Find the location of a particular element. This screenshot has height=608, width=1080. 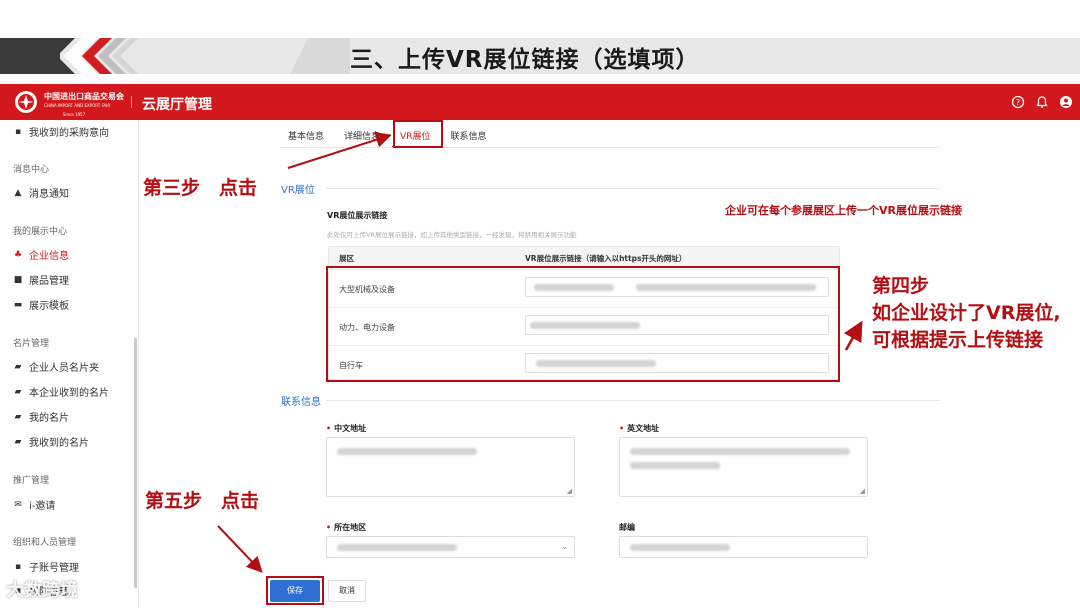

sidebar-item-purchase-intent: ▪ 我收到的采购意向 is located at coordinates (61, 132).